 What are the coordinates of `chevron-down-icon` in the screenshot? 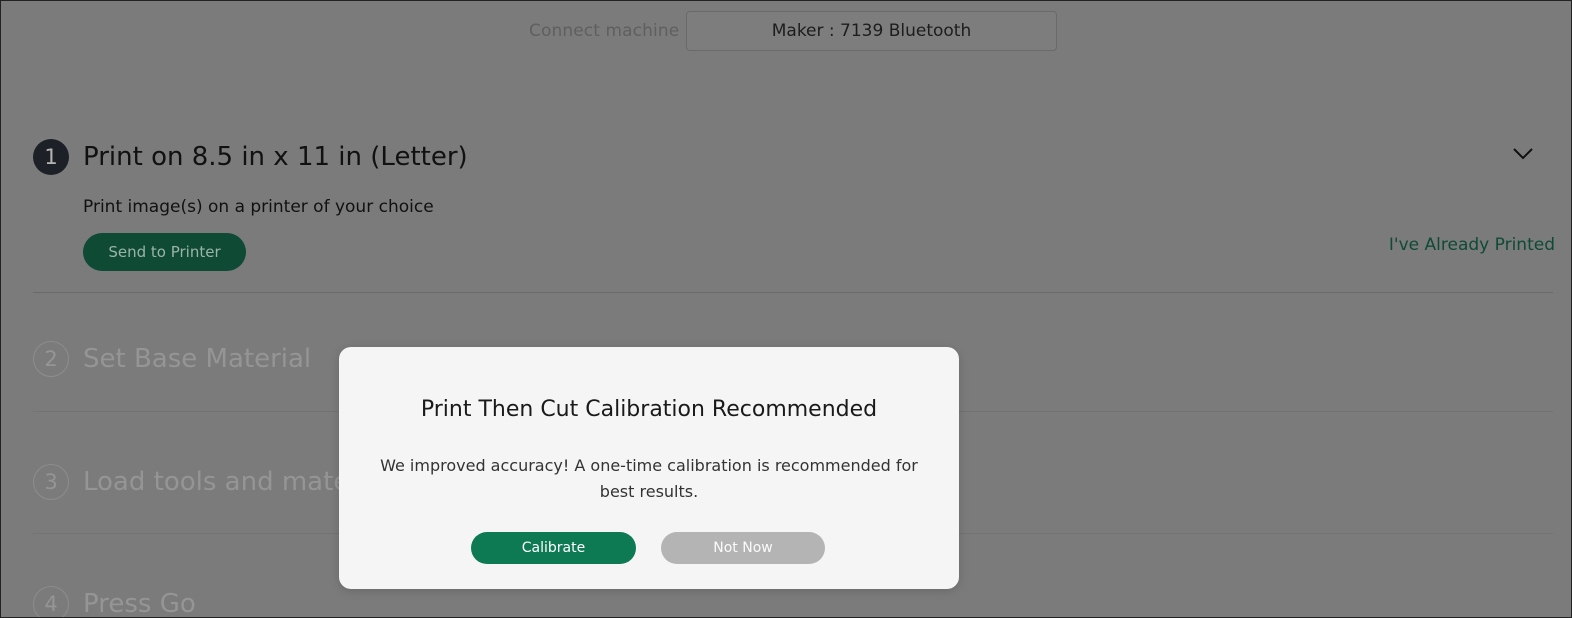 It's located at (1523, 154).